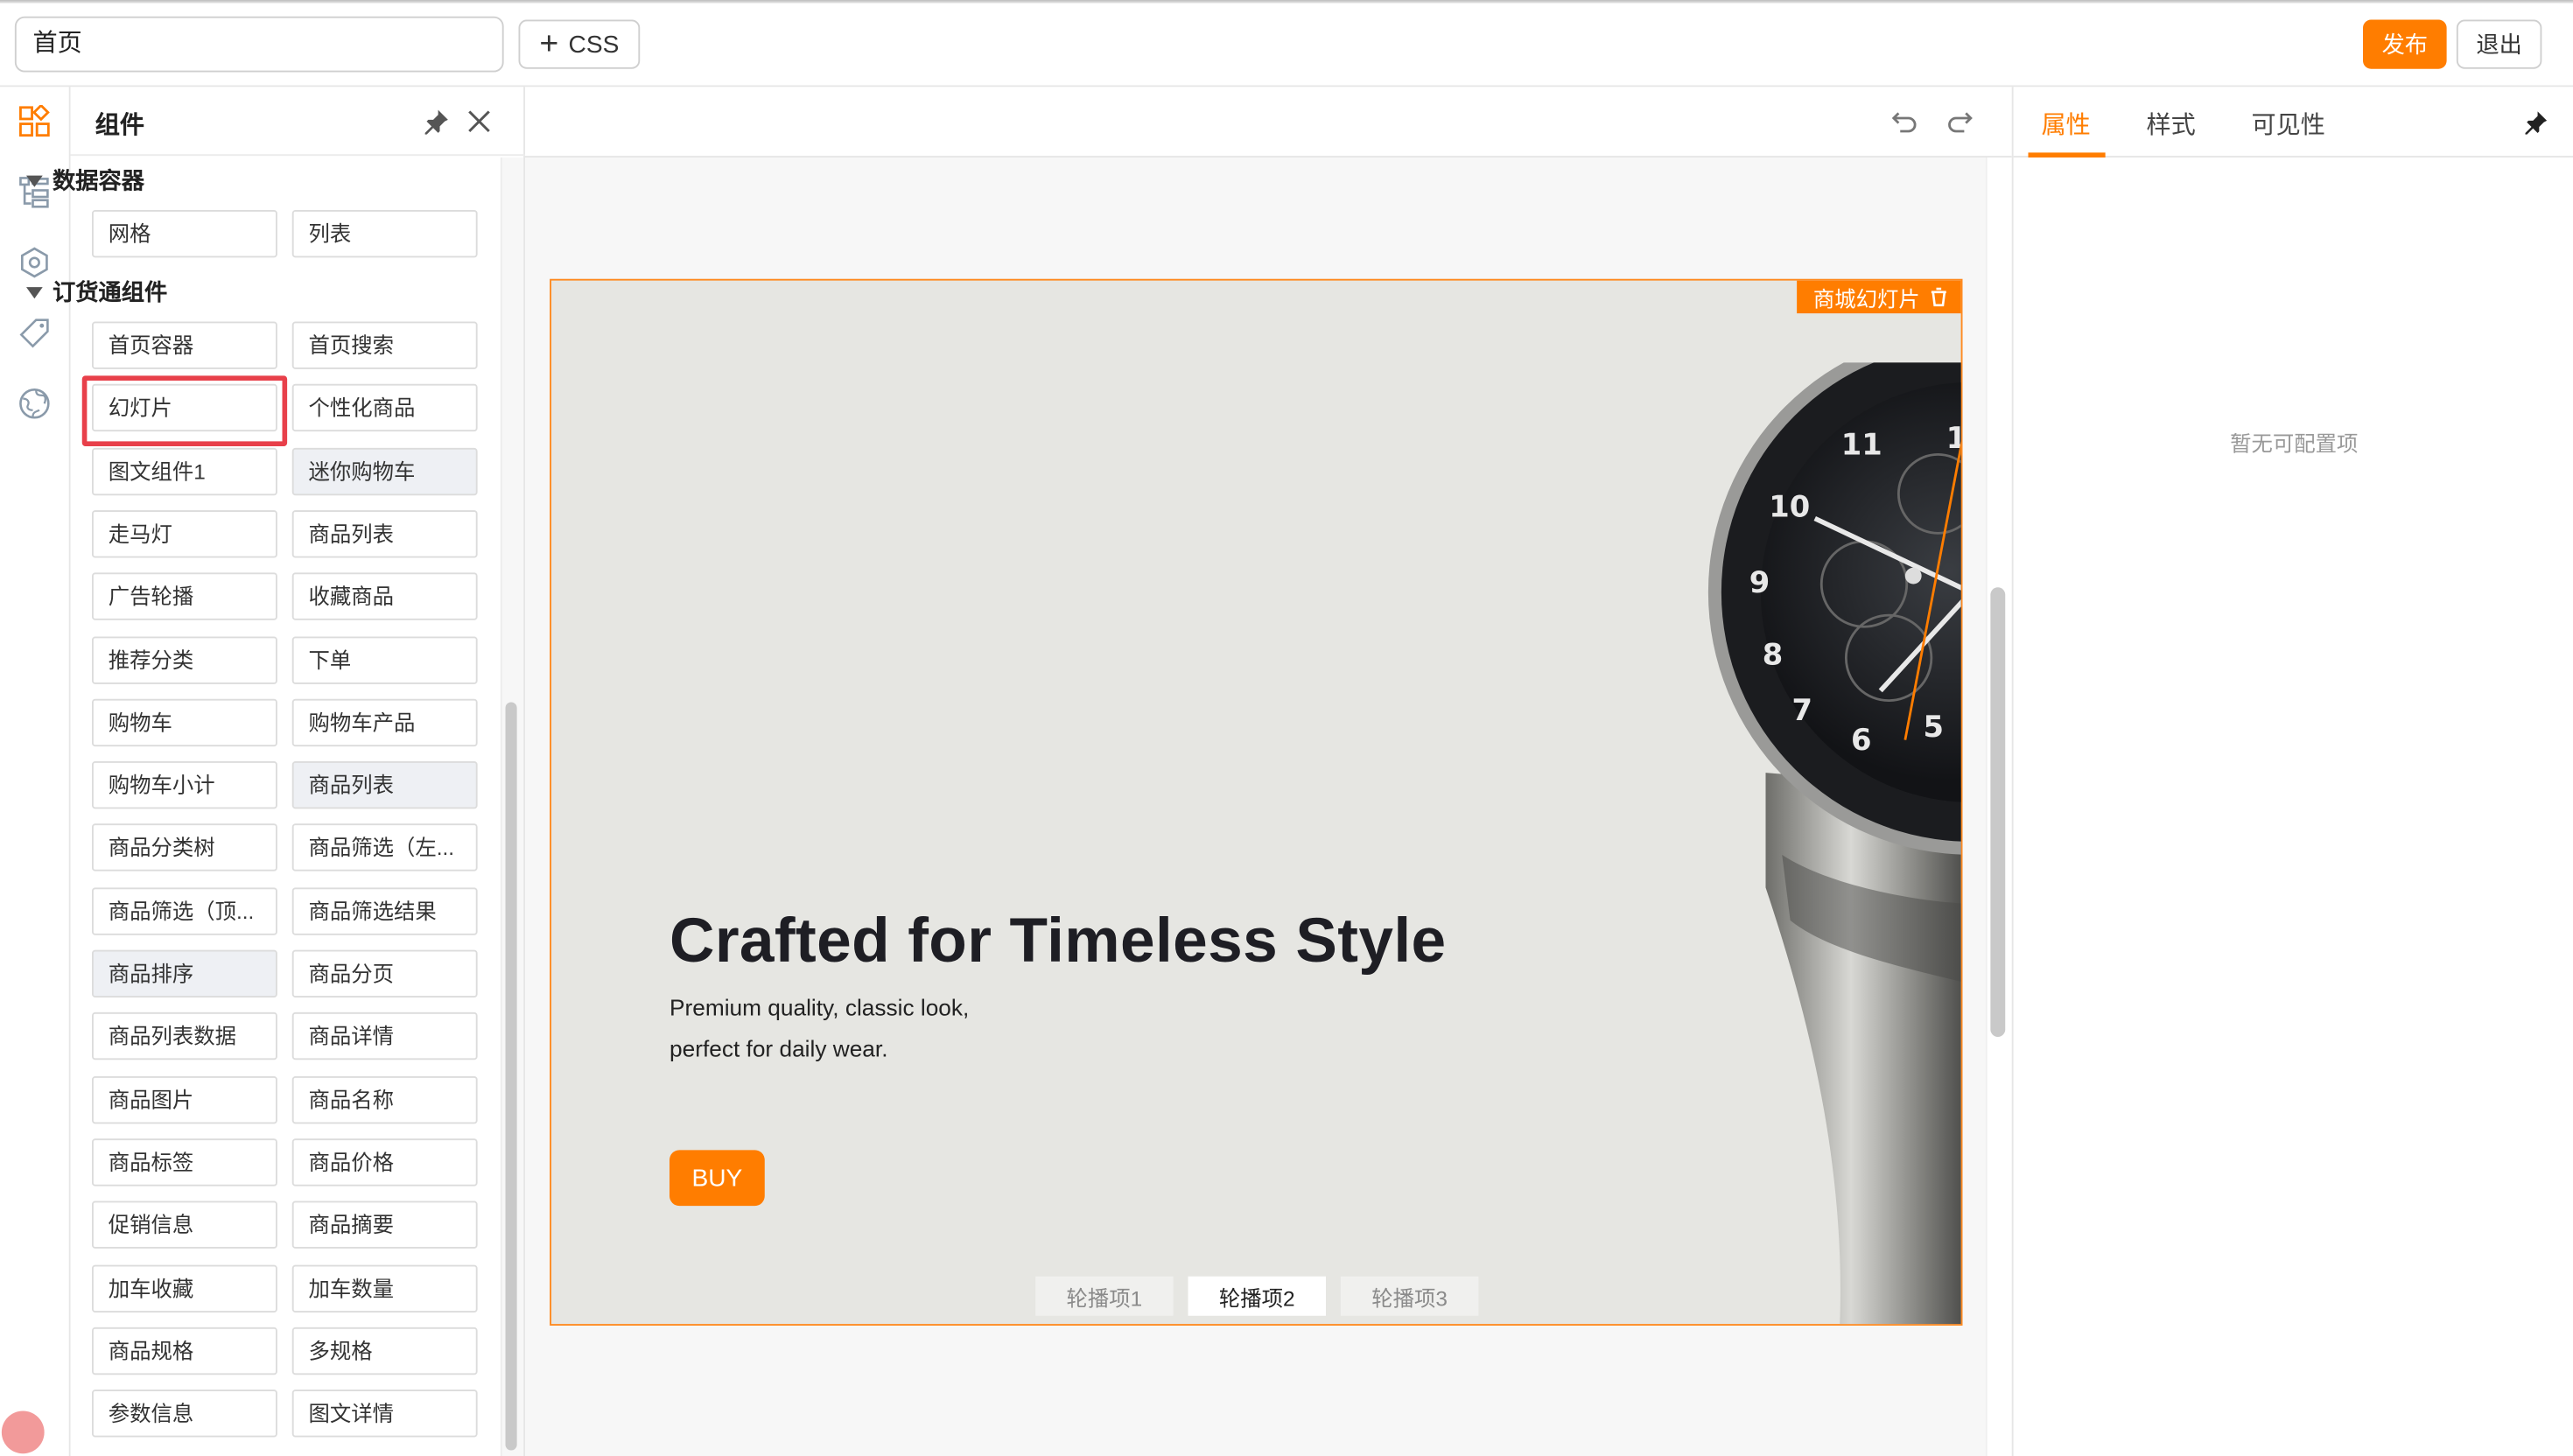  I want to click on properties-tabs: 属性 样式 可见性, so click(2293, 122).